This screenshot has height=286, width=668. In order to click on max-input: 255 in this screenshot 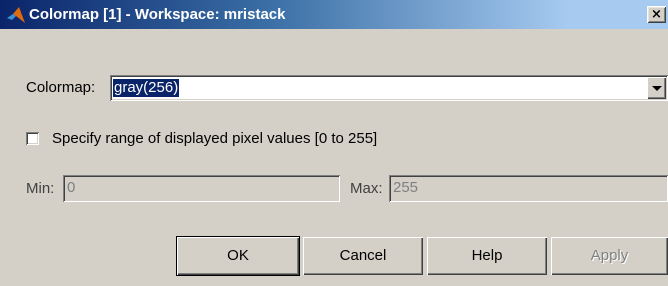, I will do `click(528, 188)`.